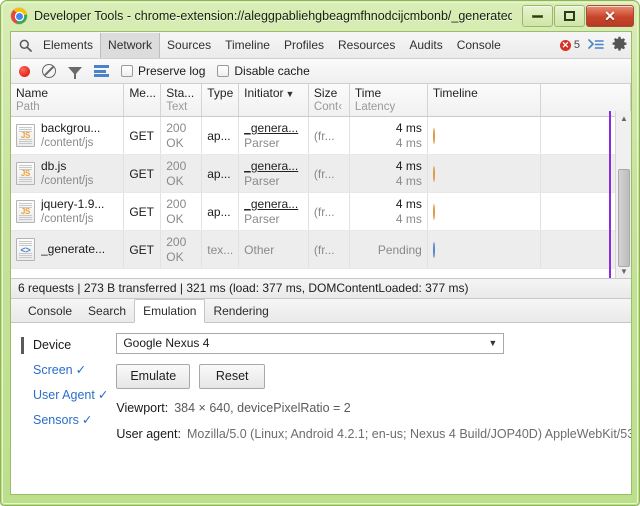 The image size is (640, 506). I want to click on reset-button: Reset, so click(232, 376).